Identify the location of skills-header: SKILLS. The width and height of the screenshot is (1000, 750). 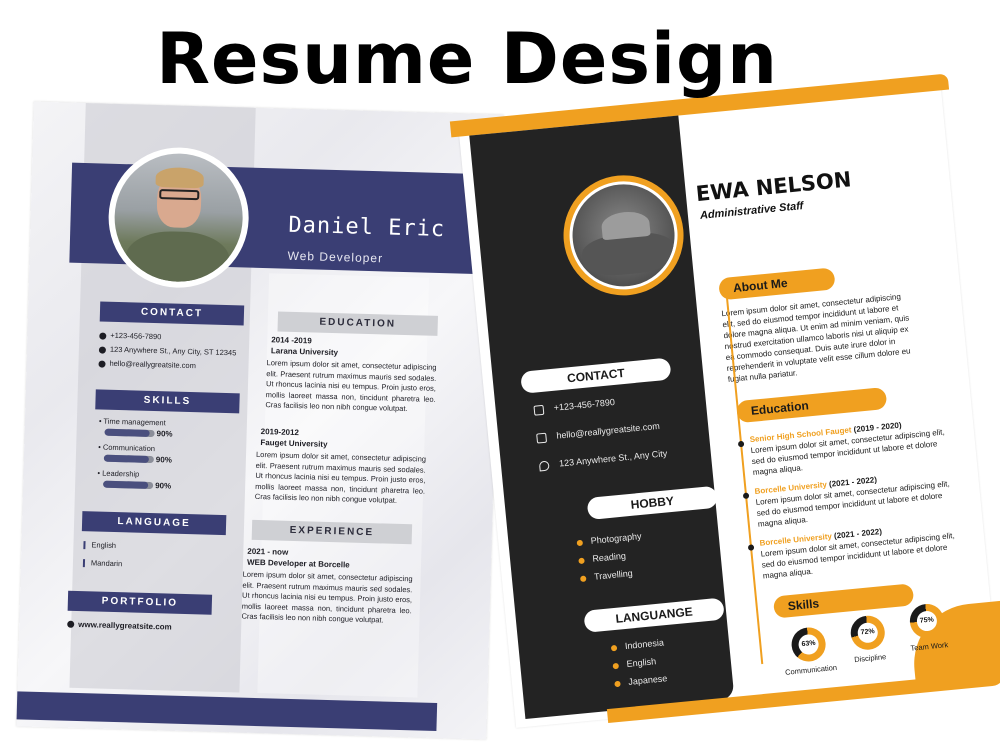
(167, 401).